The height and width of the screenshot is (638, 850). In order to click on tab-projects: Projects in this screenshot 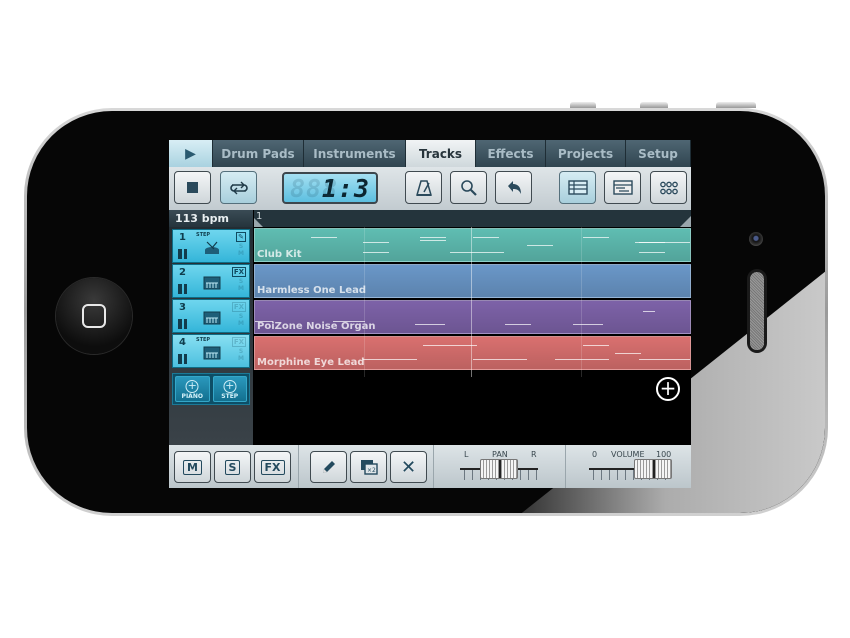, I will do `click(586, 153)`.